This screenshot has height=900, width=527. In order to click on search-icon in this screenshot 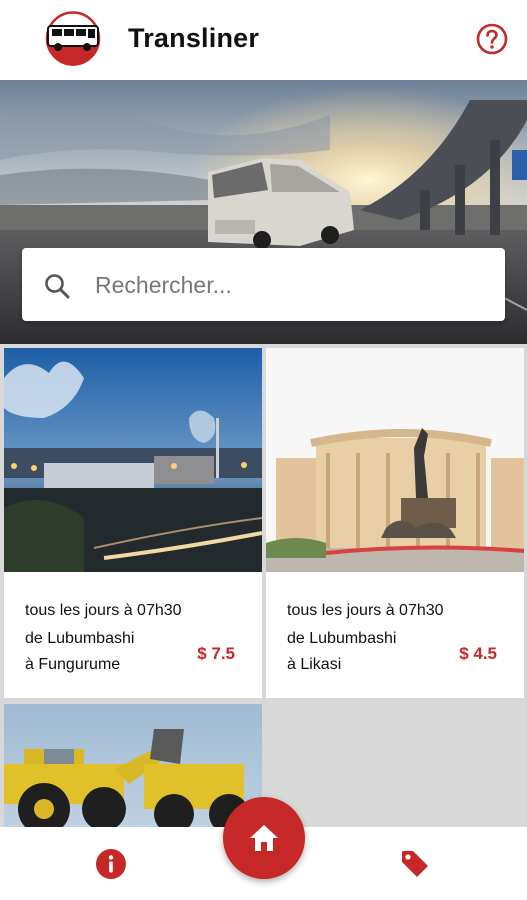, I will do `click(57, 286)`.